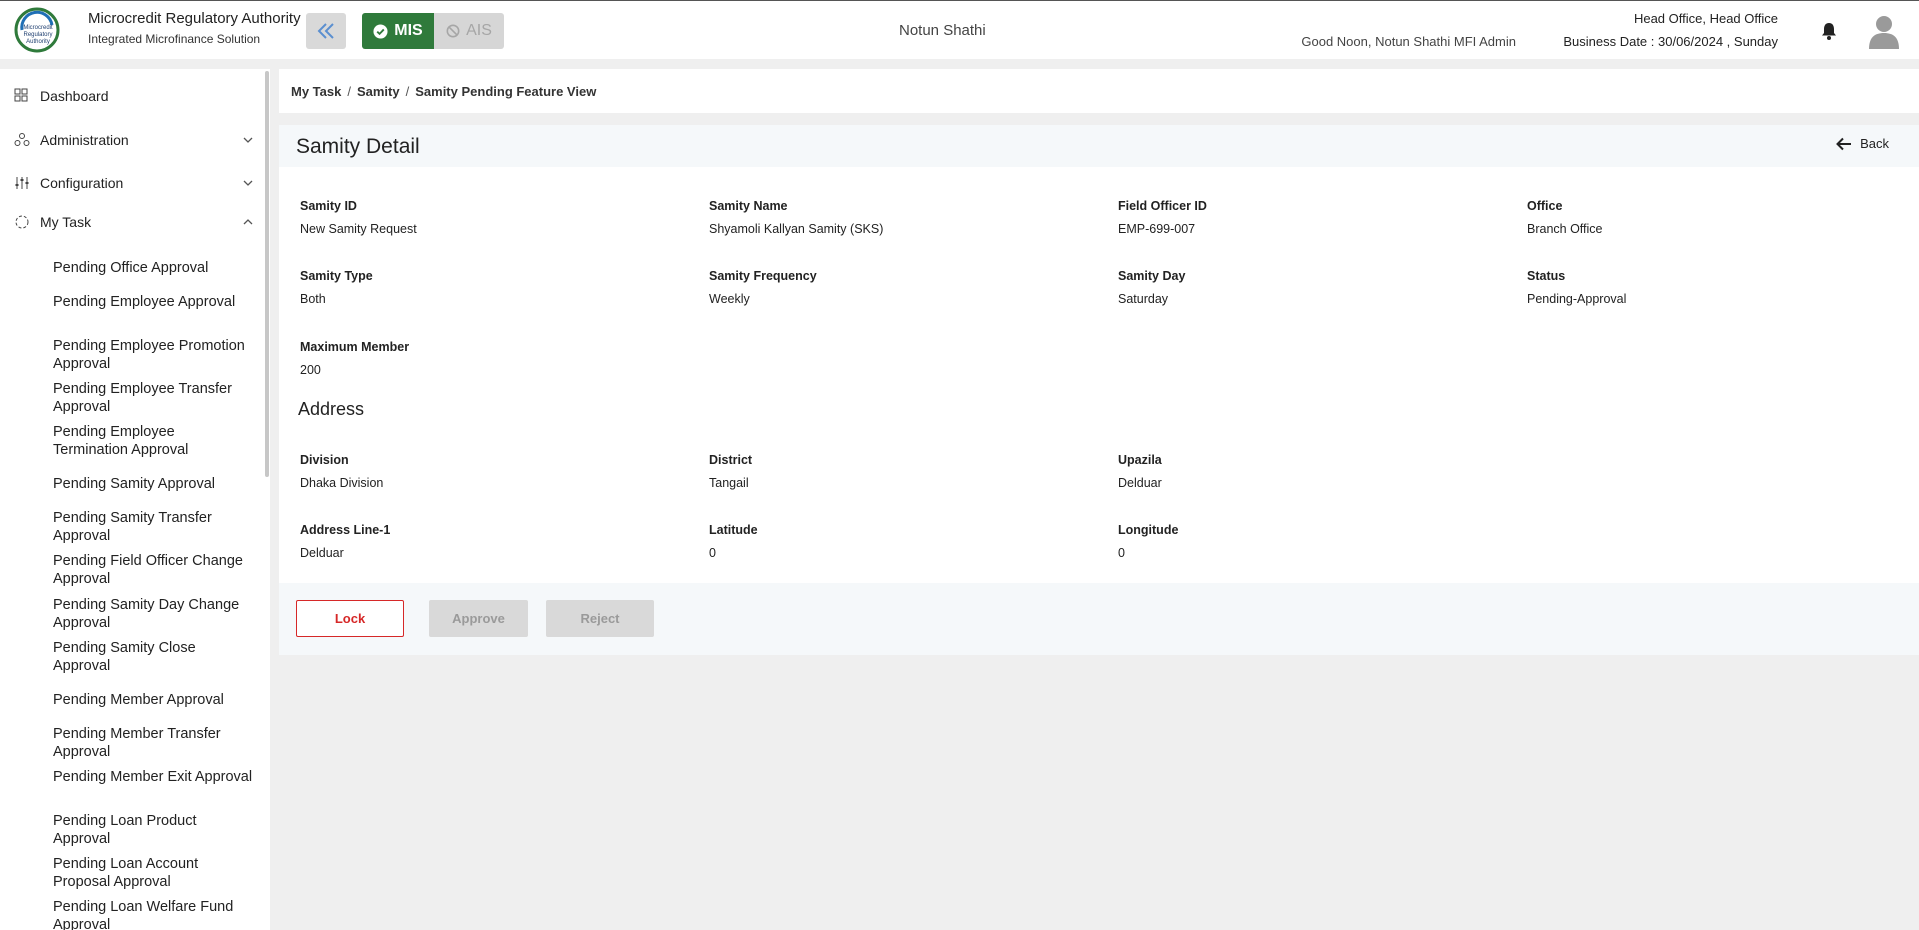 This screenshot has height=930, width=1919. What do you see at coordinates (1874, 143) in the screenshot?
I see `back-label: Back` at bounding box center [1874, 143].